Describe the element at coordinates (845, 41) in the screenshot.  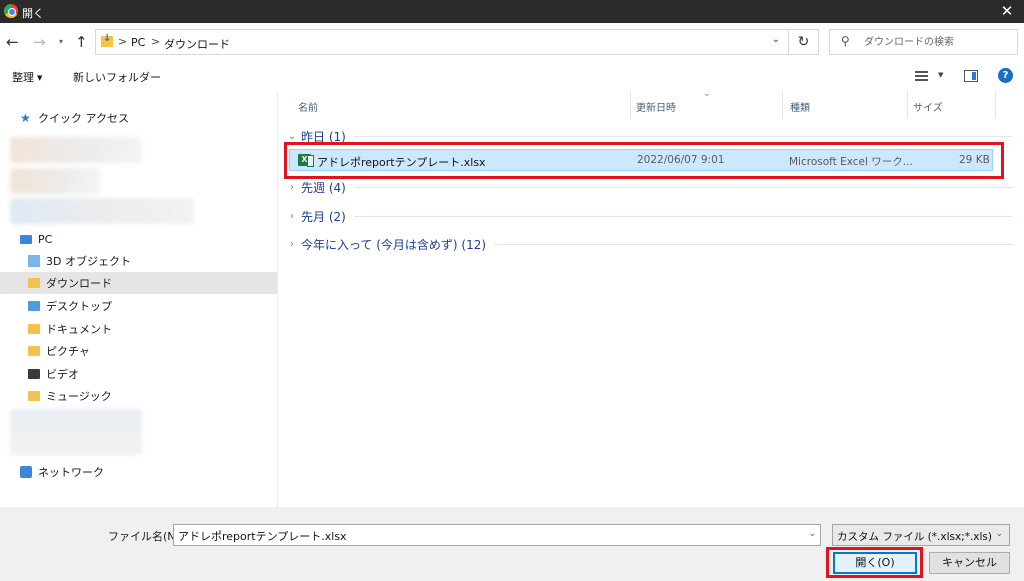
I see `search-icon: ⚲` at that location.